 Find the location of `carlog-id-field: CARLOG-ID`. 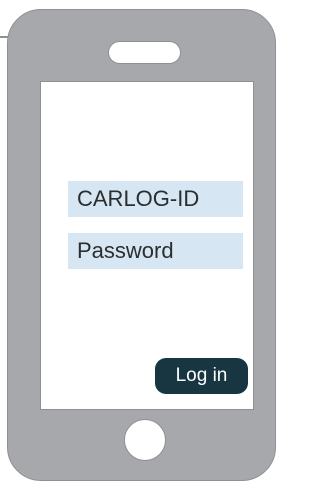

carlog-id-field: CARLOG-ID is located at coordinates (155, 199).